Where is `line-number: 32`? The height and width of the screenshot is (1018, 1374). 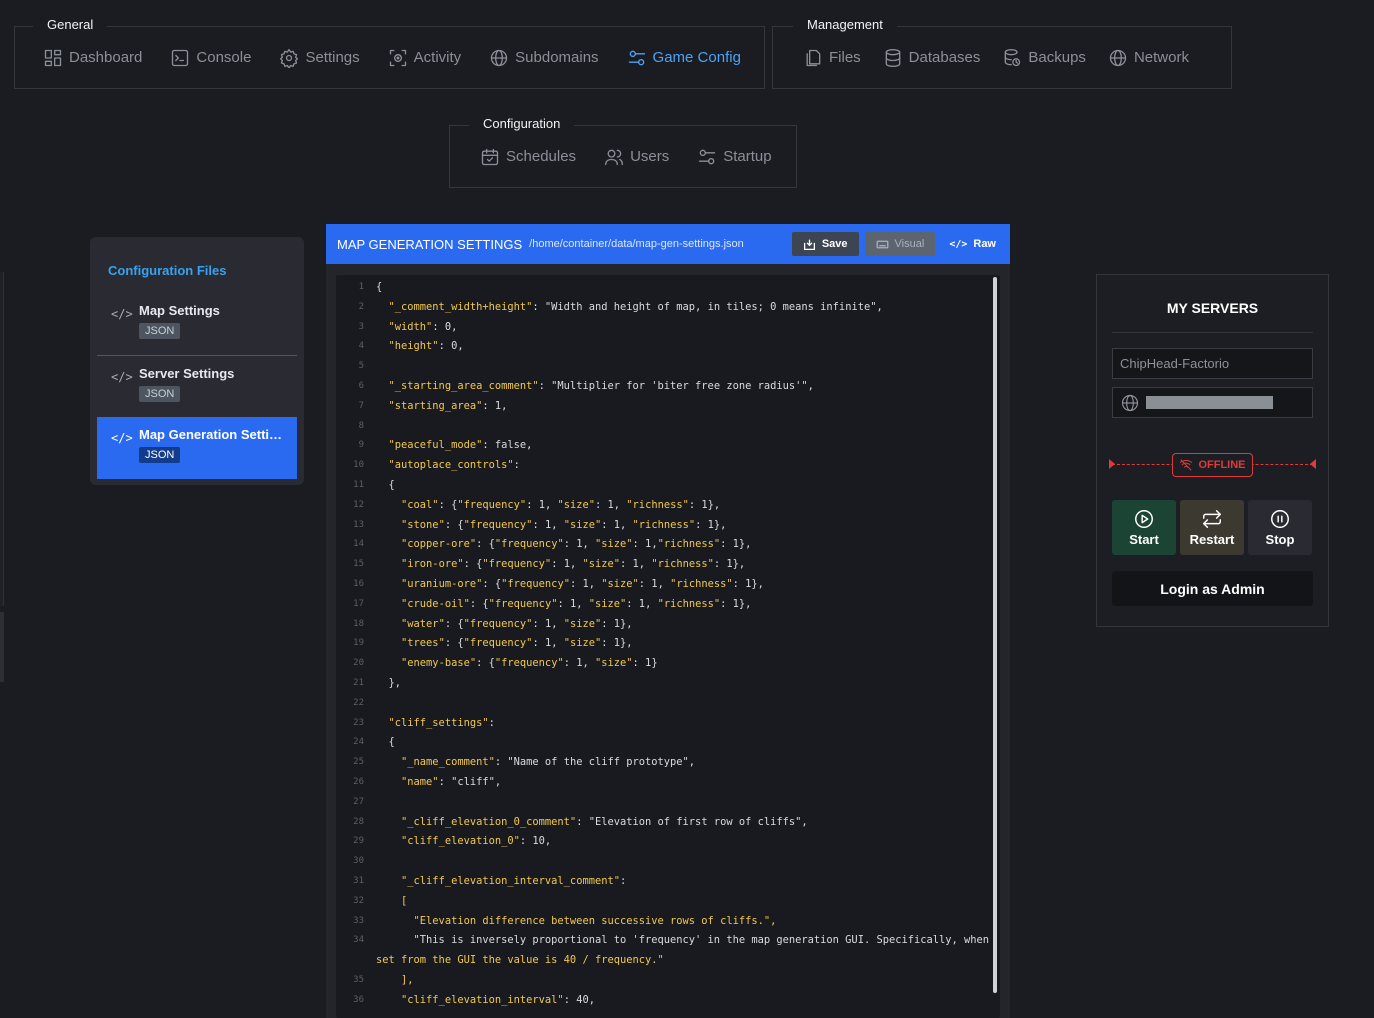 line-number: 32 is located at coordinates (358, 900).